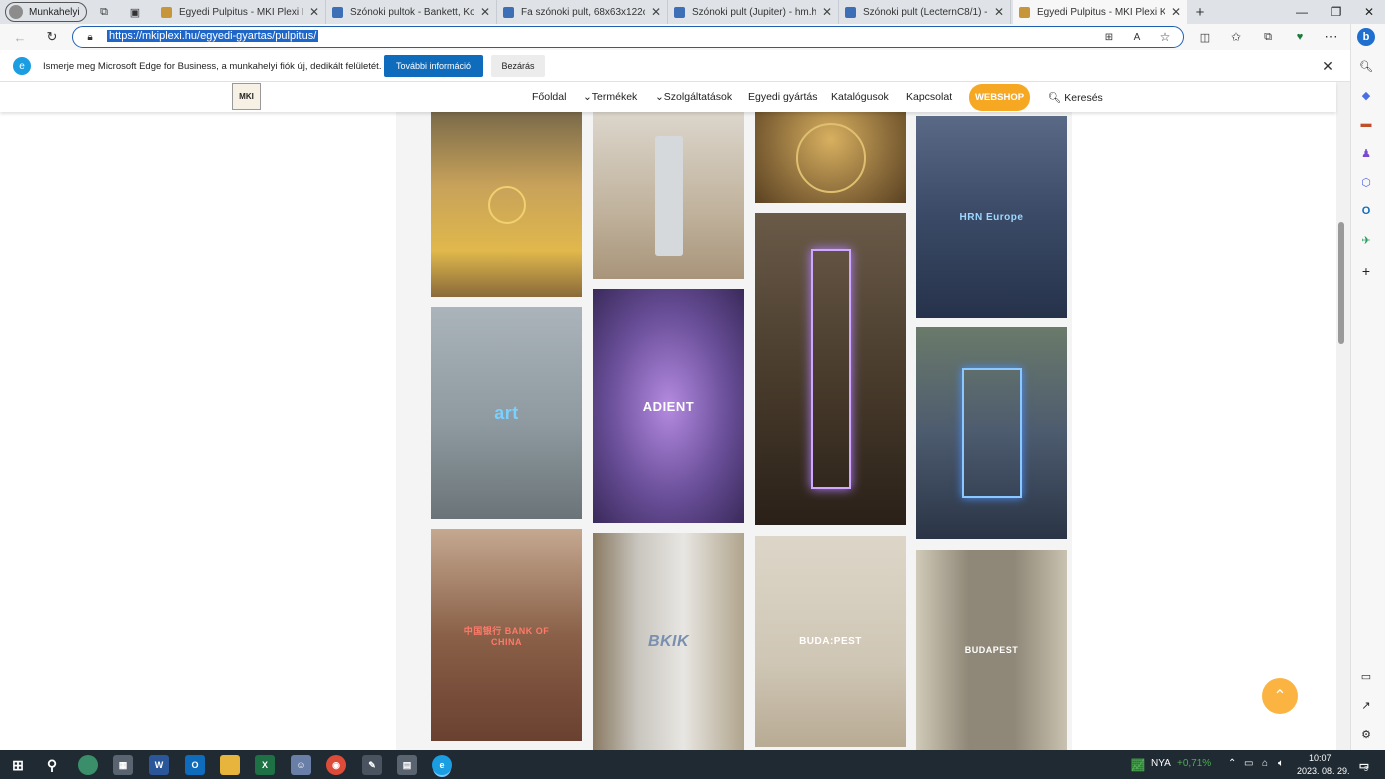 The width and height of the screenshot is (1385, 779). I want to click on more-menu-icon: ⋯, so click(1331, 37).